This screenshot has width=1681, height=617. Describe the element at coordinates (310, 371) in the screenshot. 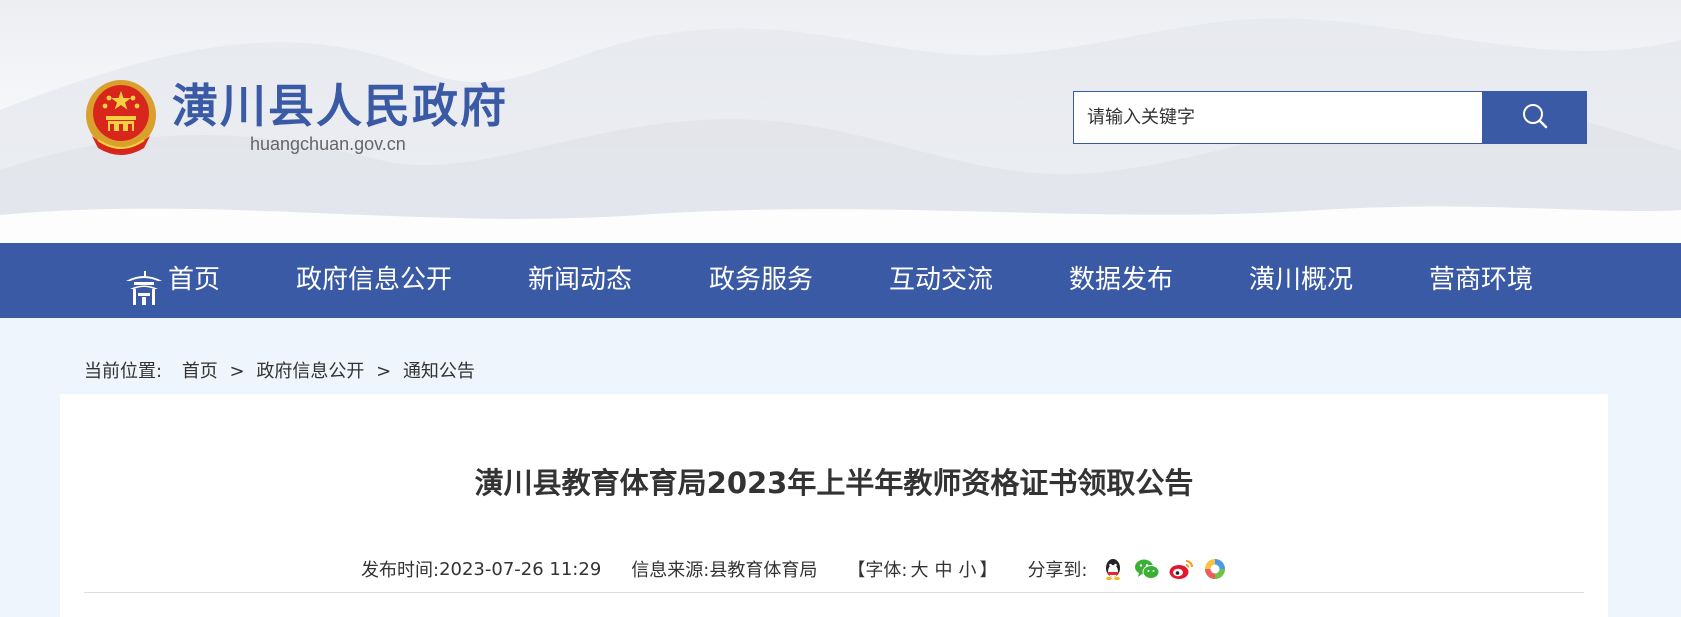

I see `breadcrumb-item-gov-info: 政府信息公开` at that location.